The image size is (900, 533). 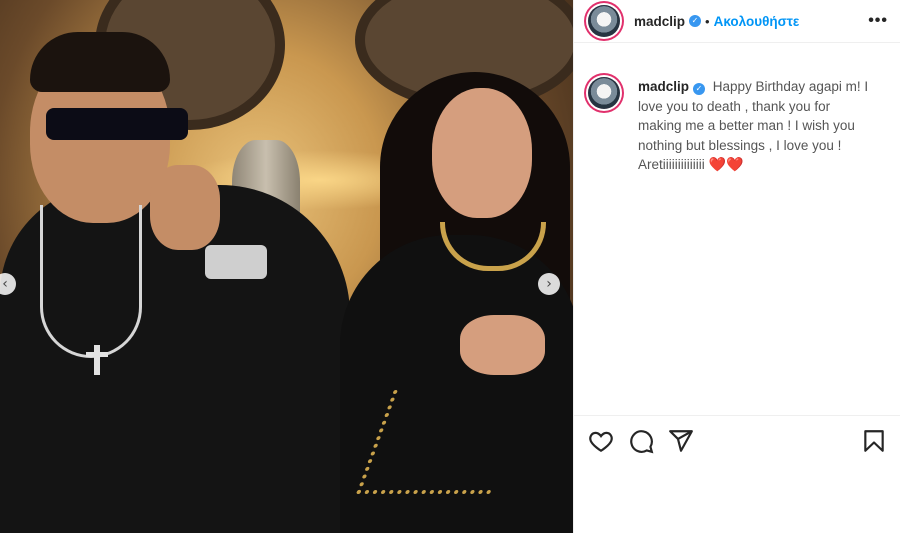 I want to click on man-hair, so click(x=100, y=62).